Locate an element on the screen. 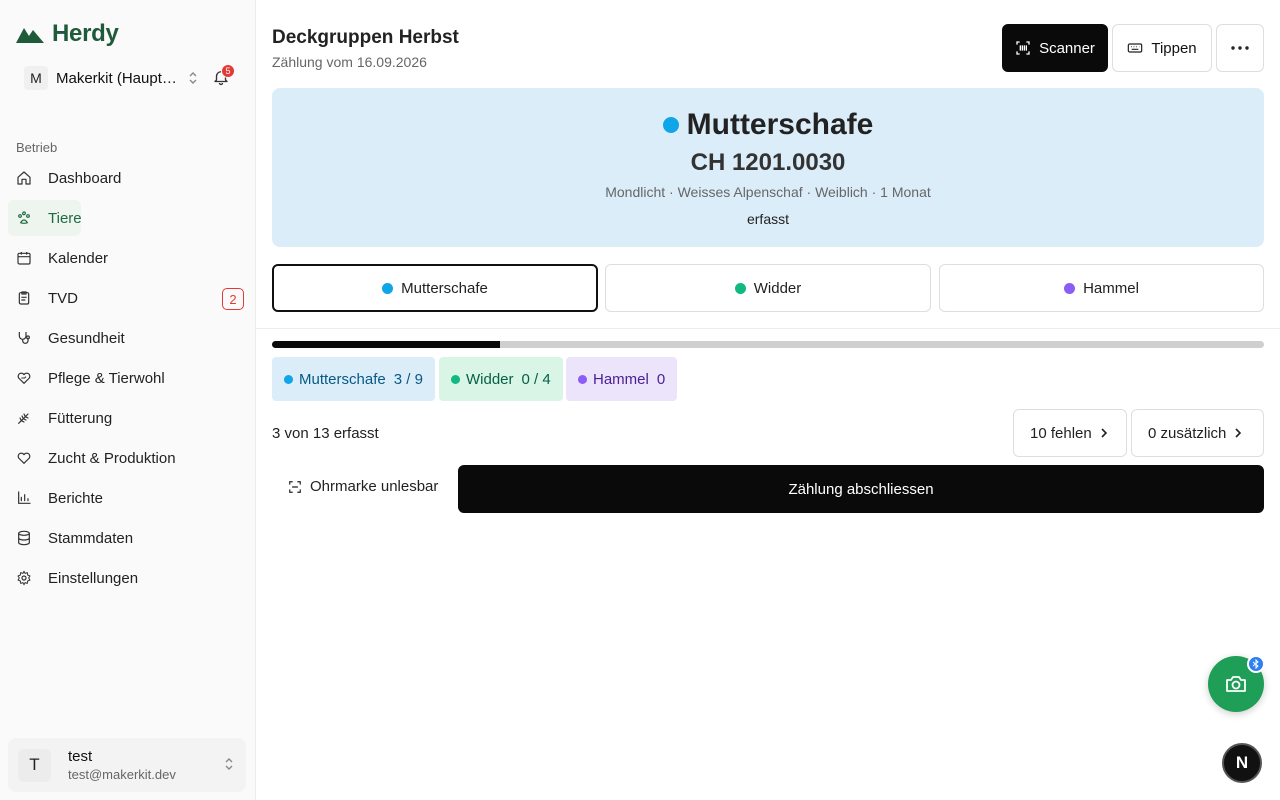 Image resolution: width=1280 pixels, height=800 pixels. gear-icon is located at coordinates (24, 578).